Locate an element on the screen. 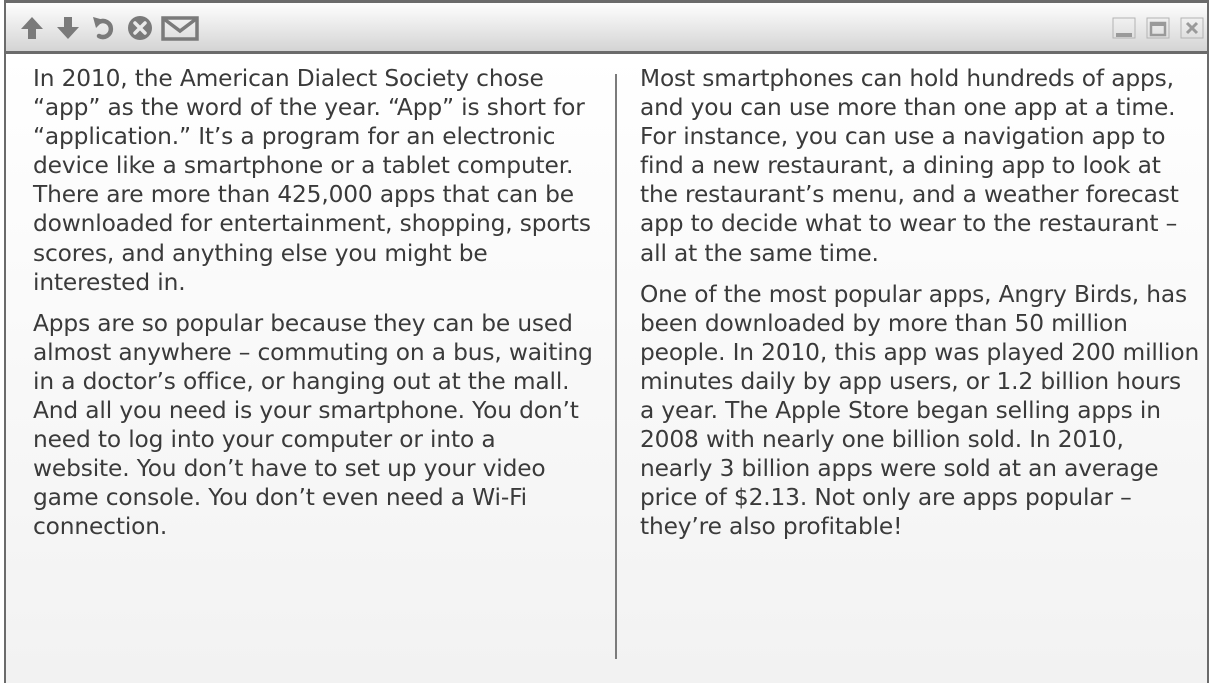 This screenshot has width=1215, height=683. mail-icon is located at coordinates (180, 28).